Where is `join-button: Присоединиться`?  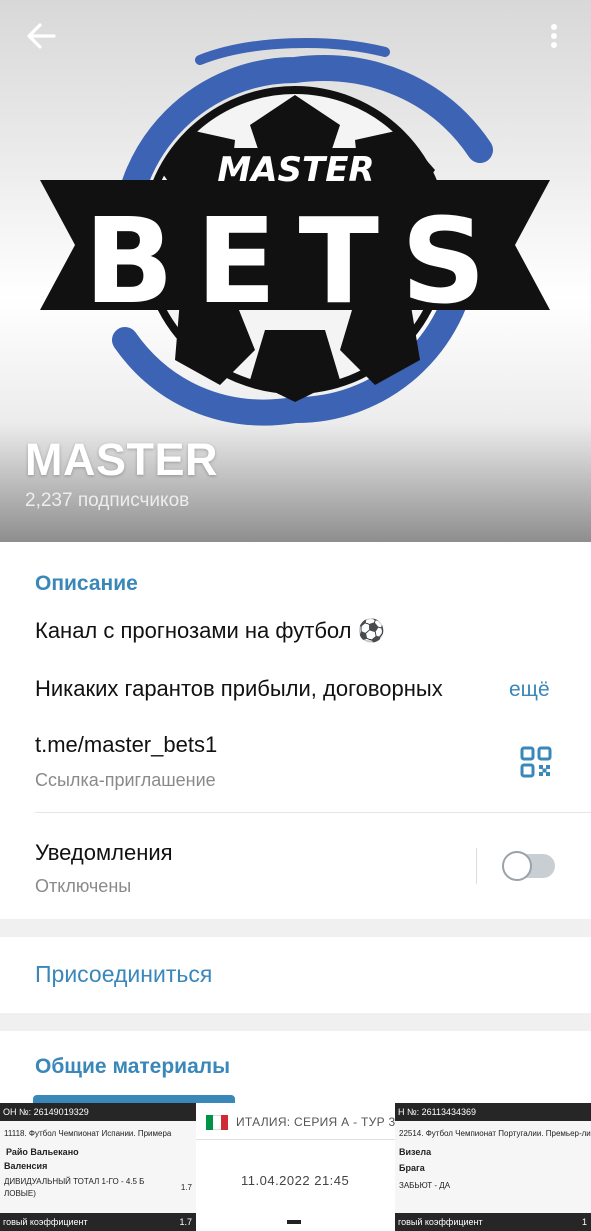 join-button: Присоединиться is located at coordinates (123, 974).